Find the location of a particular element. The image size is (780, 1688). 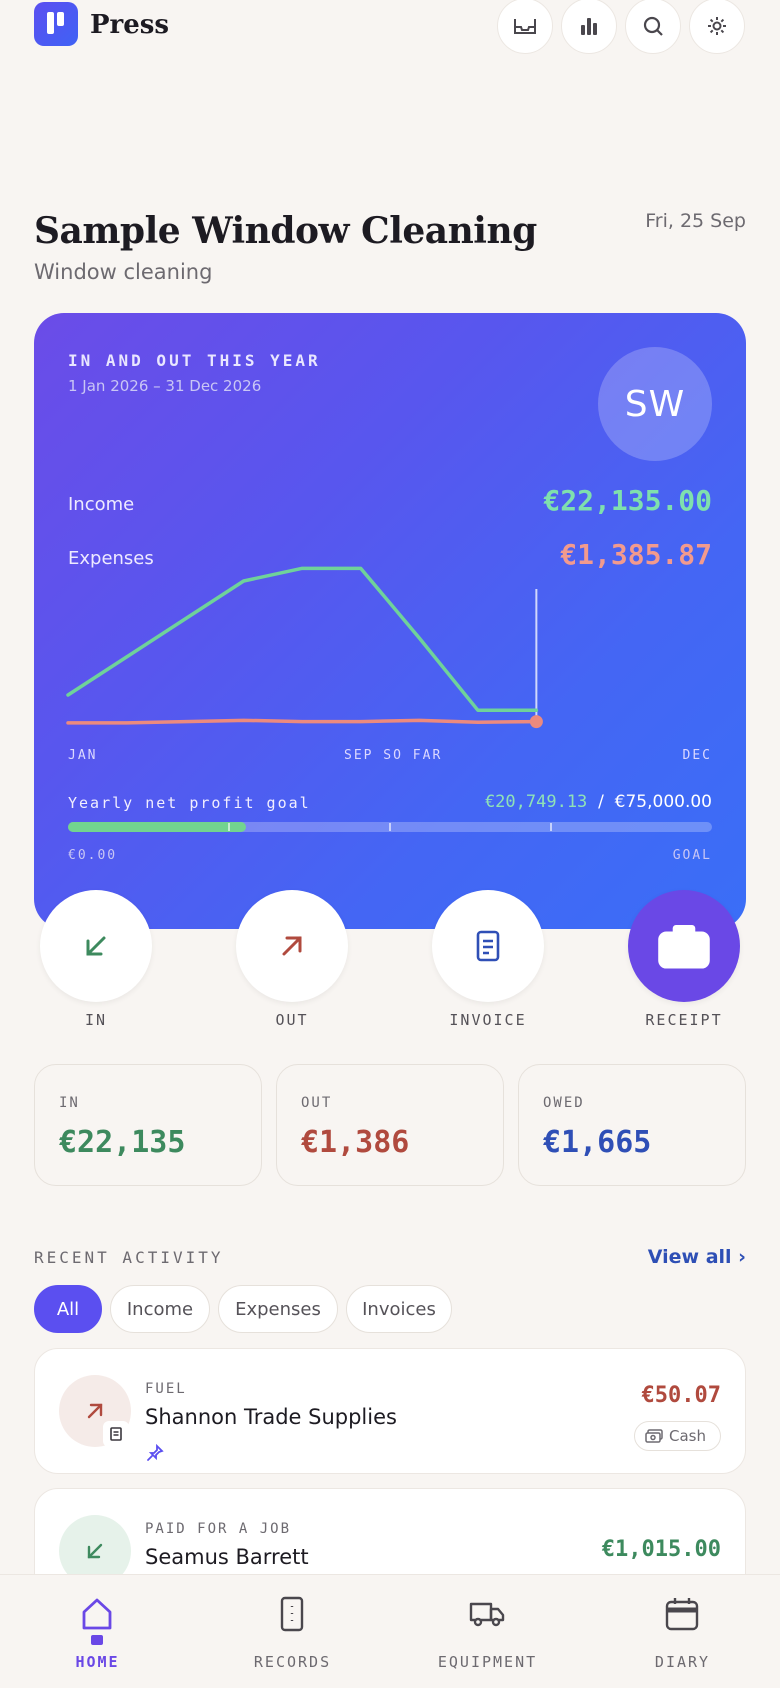

payment-method-badge: Cash is located at coordinates (677, 1436).